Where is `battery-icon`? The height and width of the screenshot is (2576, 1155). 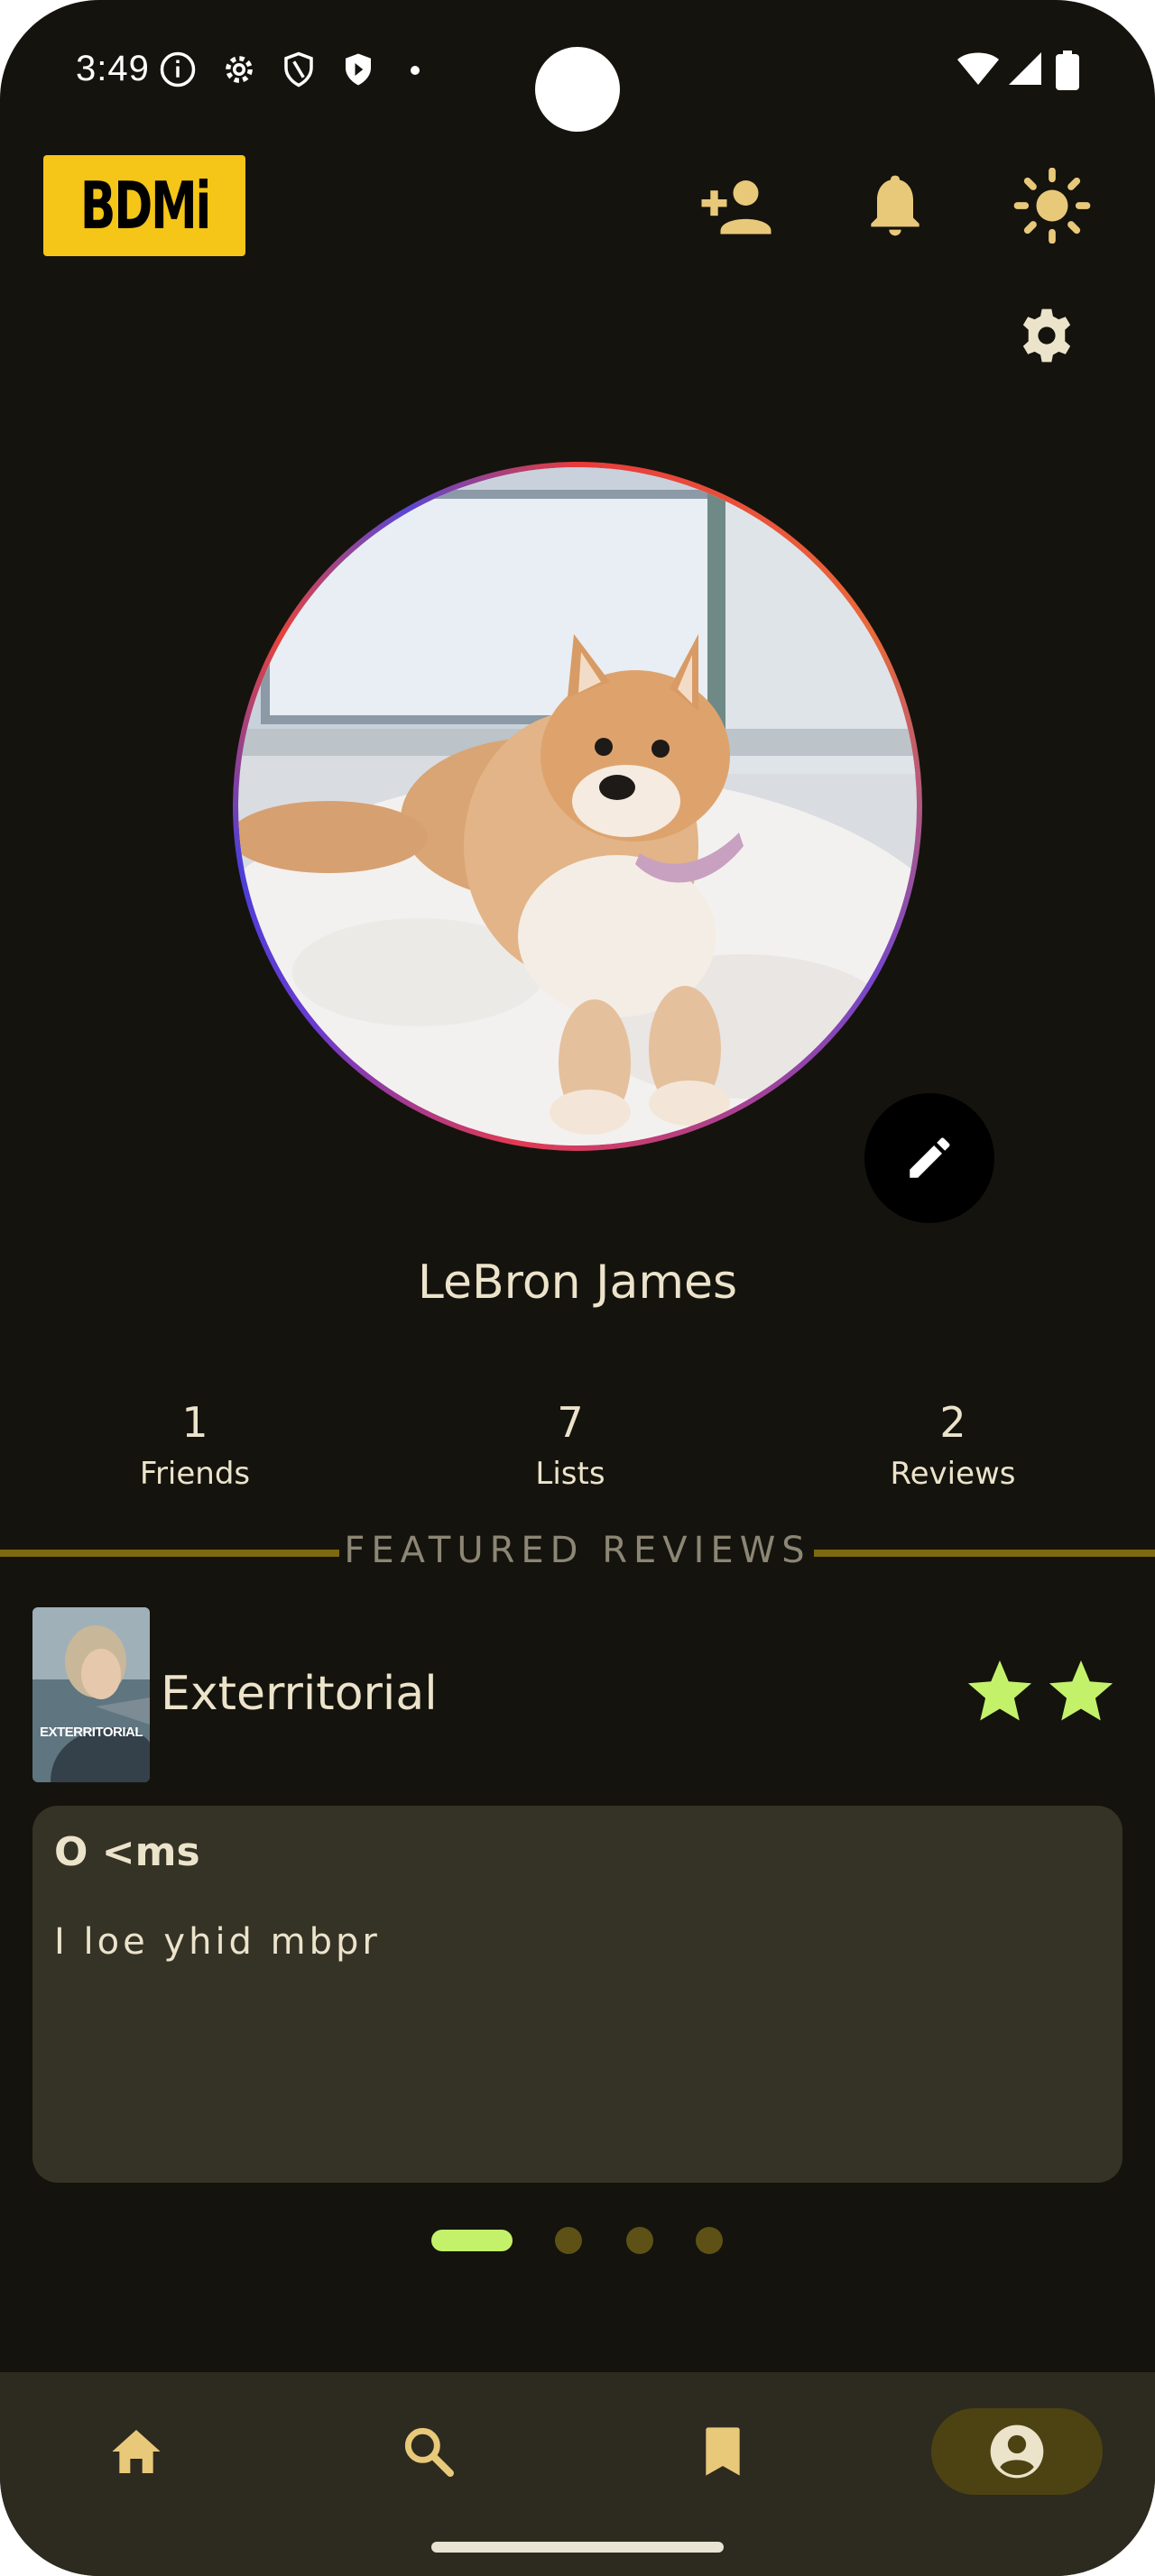
battery-icon is located at coordinates (1067, 70).